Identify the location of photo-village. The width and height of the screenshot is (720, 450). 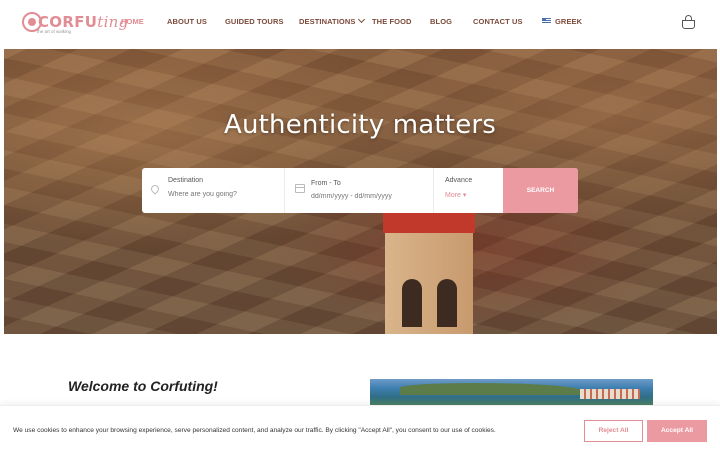
(610, 394).